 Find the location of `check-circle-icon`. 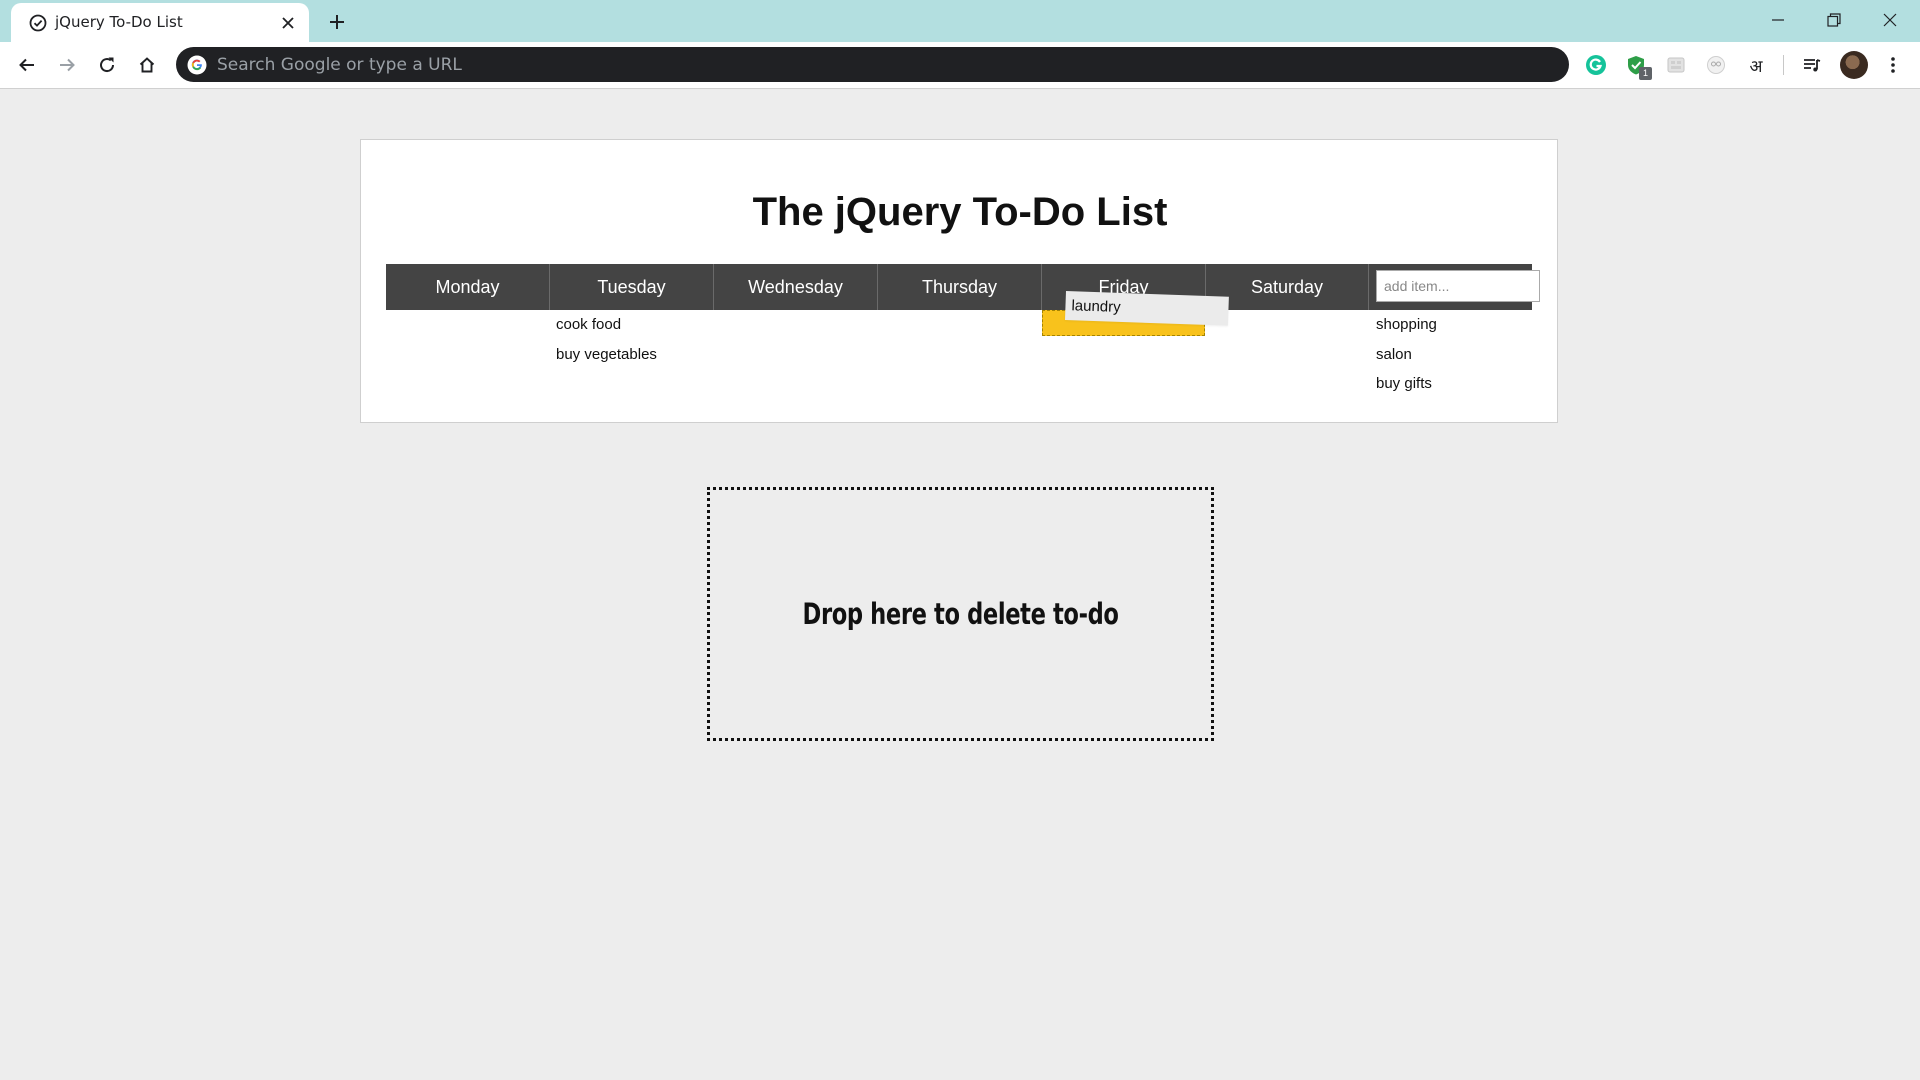

check-circle-icon is located at coordinates (38, 23).